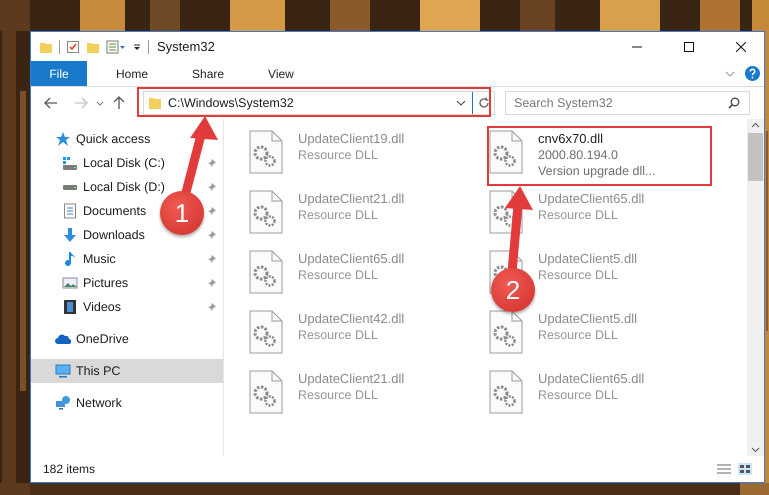 The height and width of the screenshot is (495, 769). What do you see at coordinates (627, 103) in the screenshot?
I see `search-field: Search System32` at bounding box center [627, 103].